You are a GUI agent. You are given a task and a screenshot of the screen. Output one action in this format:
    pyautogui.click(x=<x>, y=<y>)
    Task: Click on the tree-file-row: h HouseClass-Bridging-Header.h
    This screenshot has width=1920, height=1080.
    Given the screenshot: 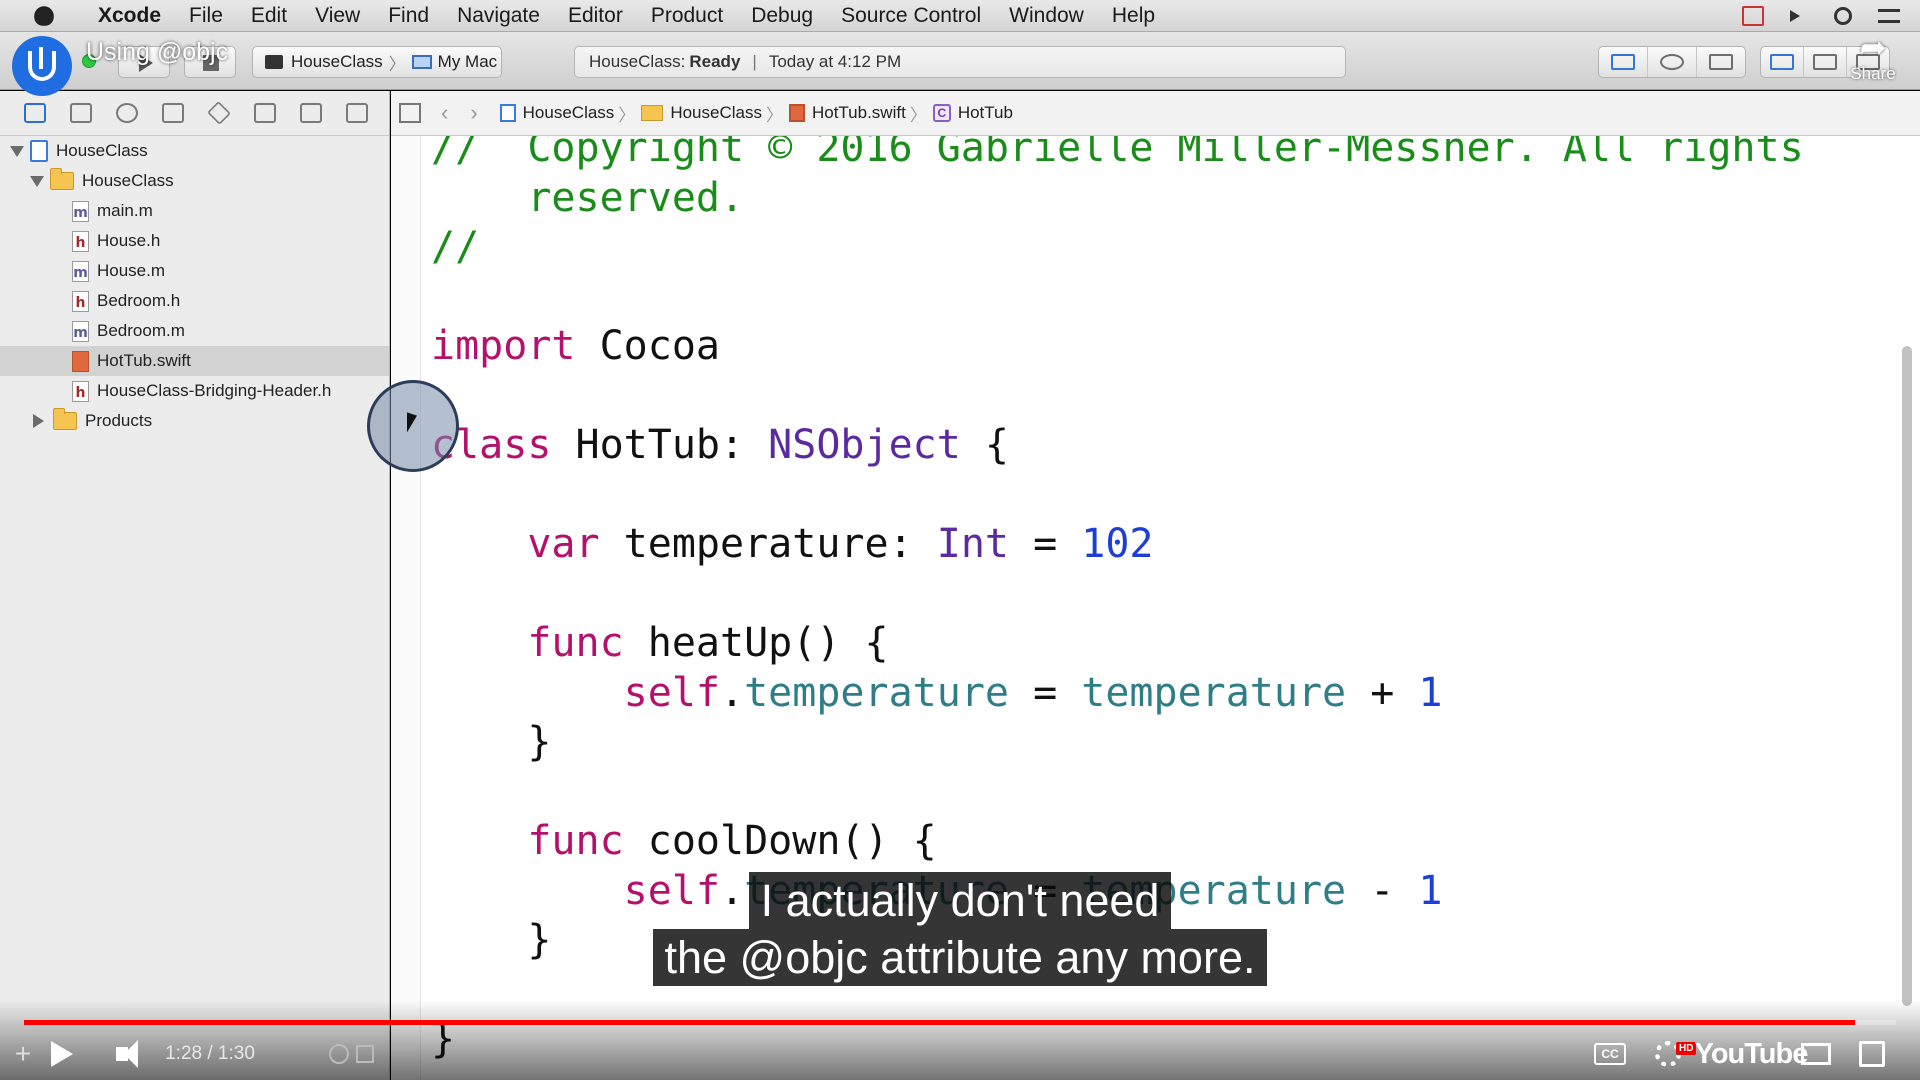 What is the action you would take?
    pyautogui.click(x=194, y=391)
    